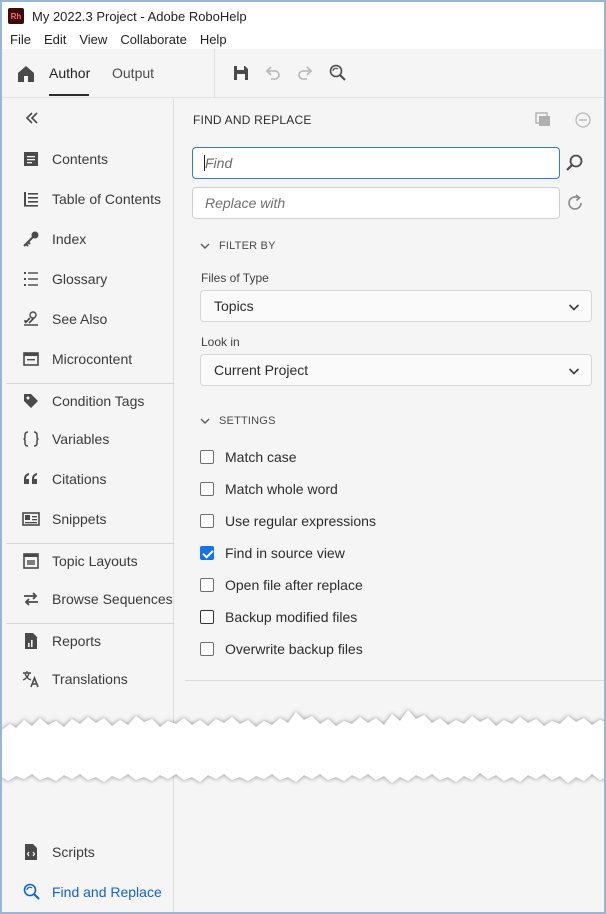  Describe the element at coordinates (139, 16) in the screenshot. I see `window-title: My 2022.3 Project - Adobe RoboHelp` at that location.